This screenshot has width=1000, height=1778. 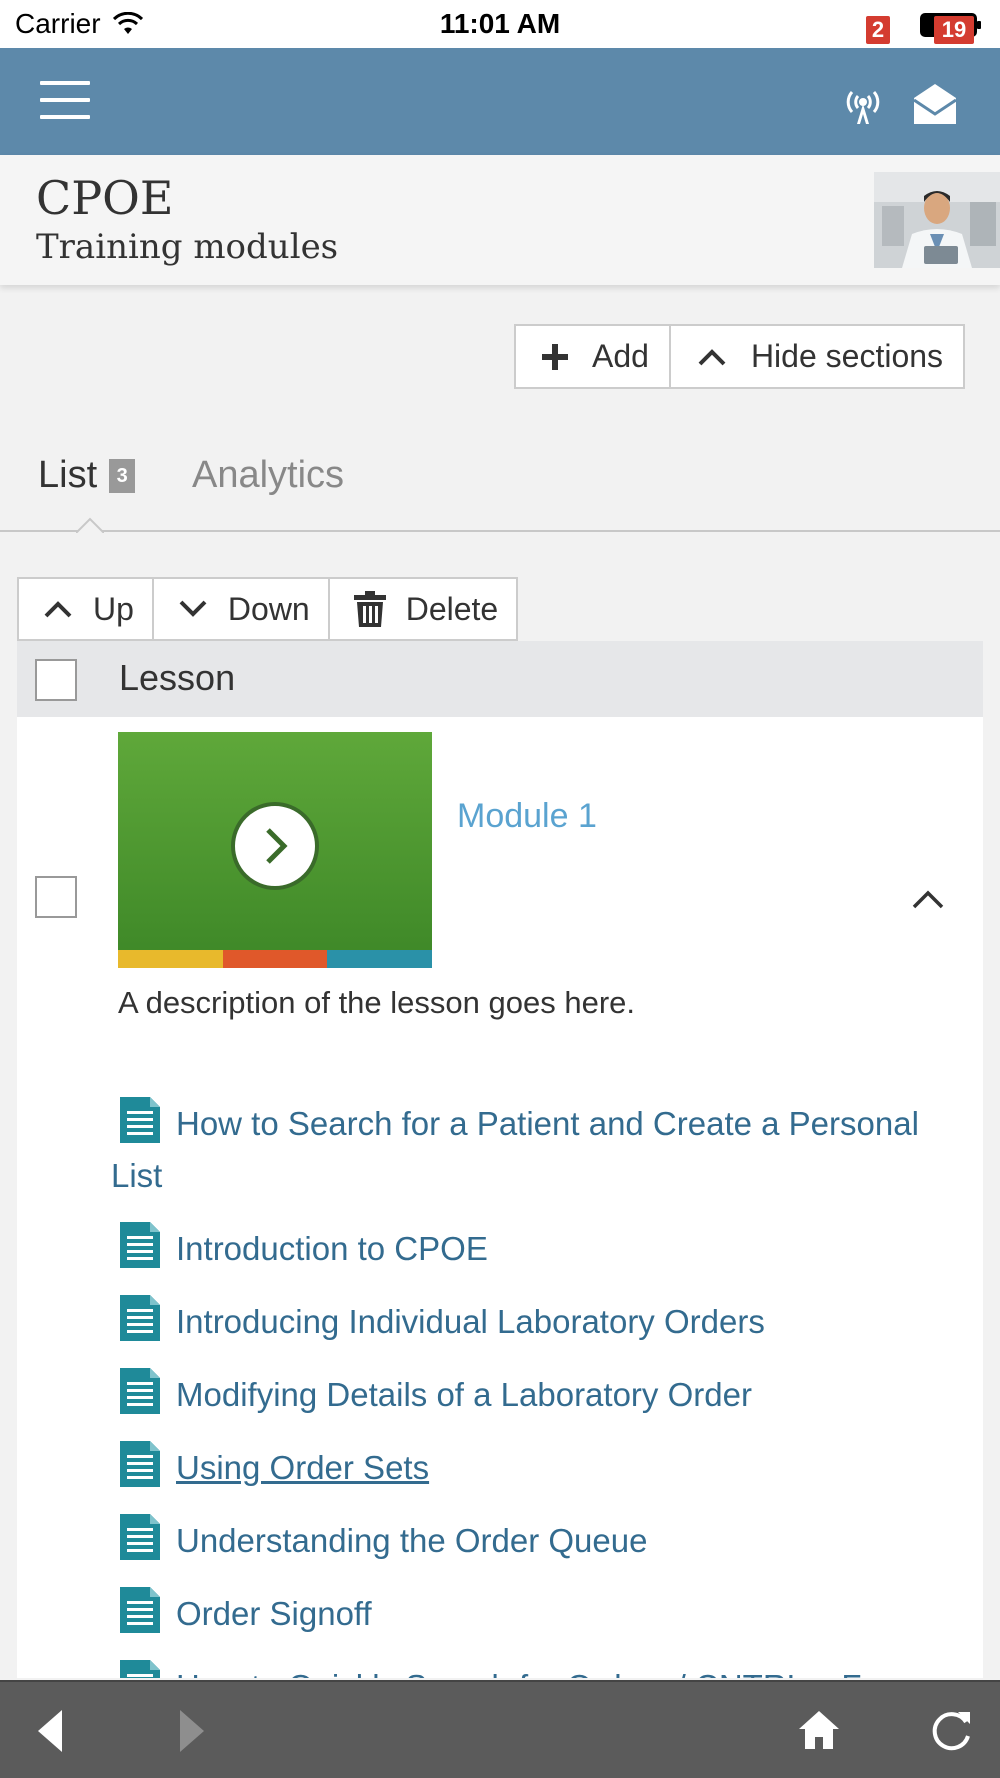 What do you see at coordinates (531, 1248) in the screenshot?
I see `lesson-link: Introduction to CPOE` at bounding box center [531, 1248].